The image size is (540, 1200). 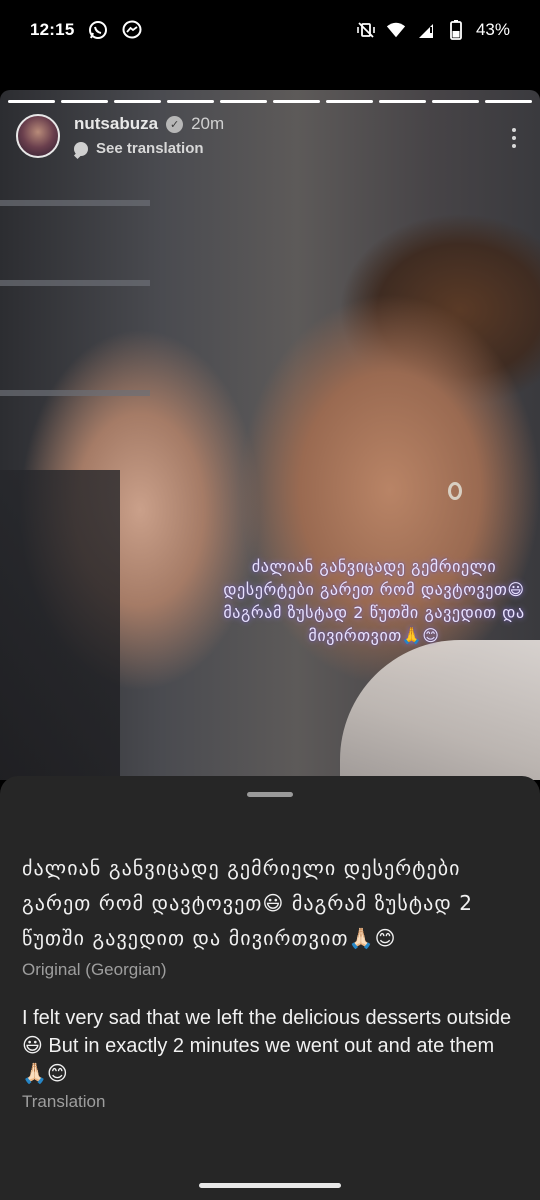 I want to click on vibrate-off-icon, so click(x=366, y=30).